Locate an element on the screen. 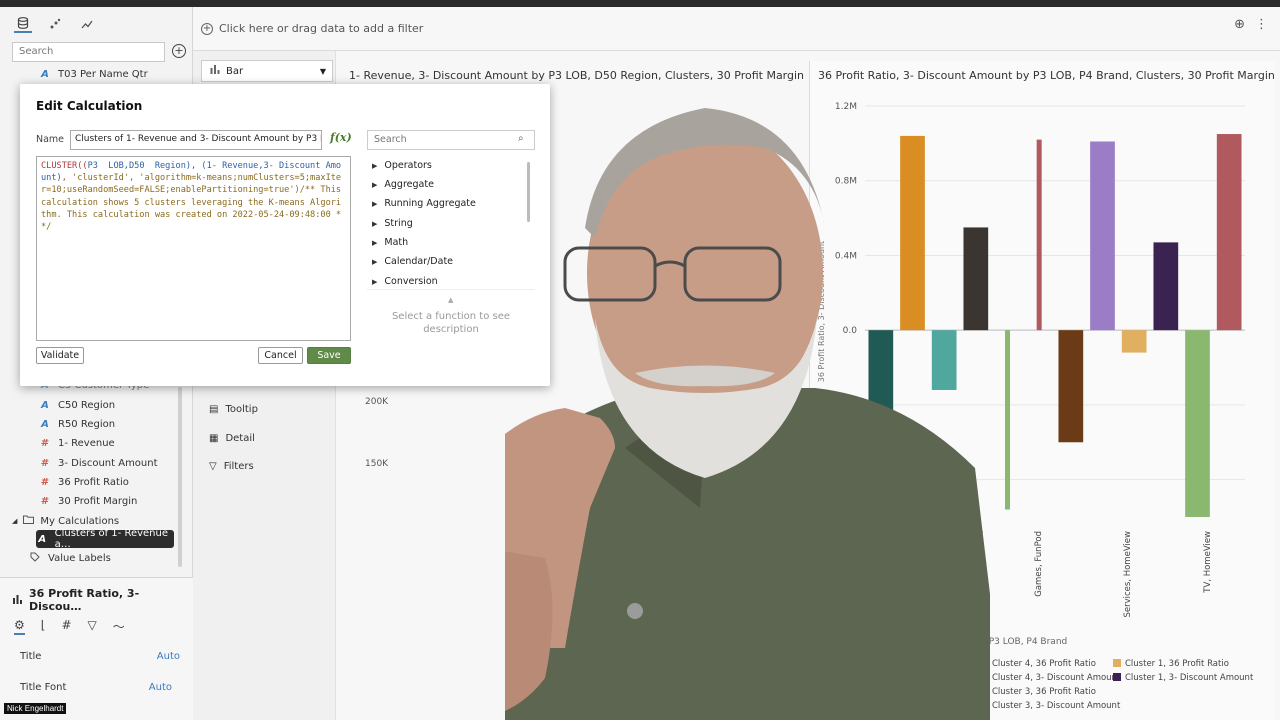 The image size is (1280, 720). viz1-tick-label: 200K is located at coordinates (377, 402).